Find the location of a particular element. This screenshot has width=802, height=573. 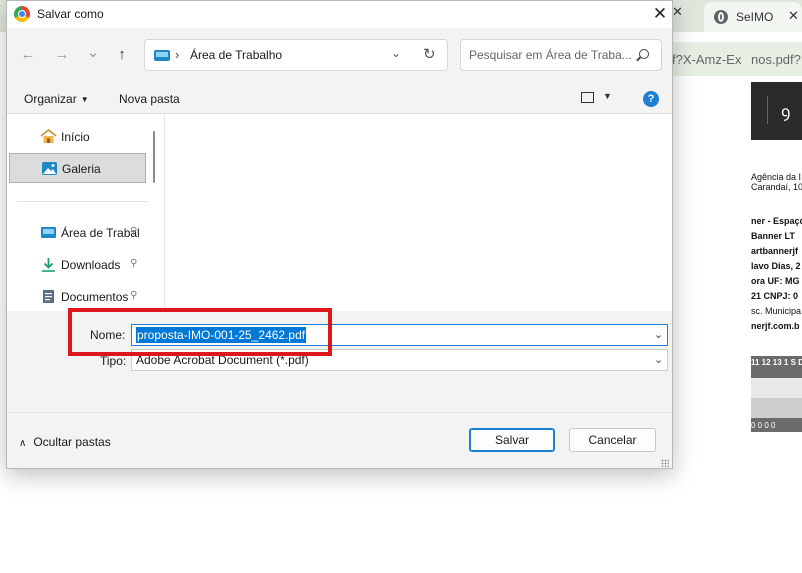

up-arrow-icon: ↑ is located at coordinates (122, 55).